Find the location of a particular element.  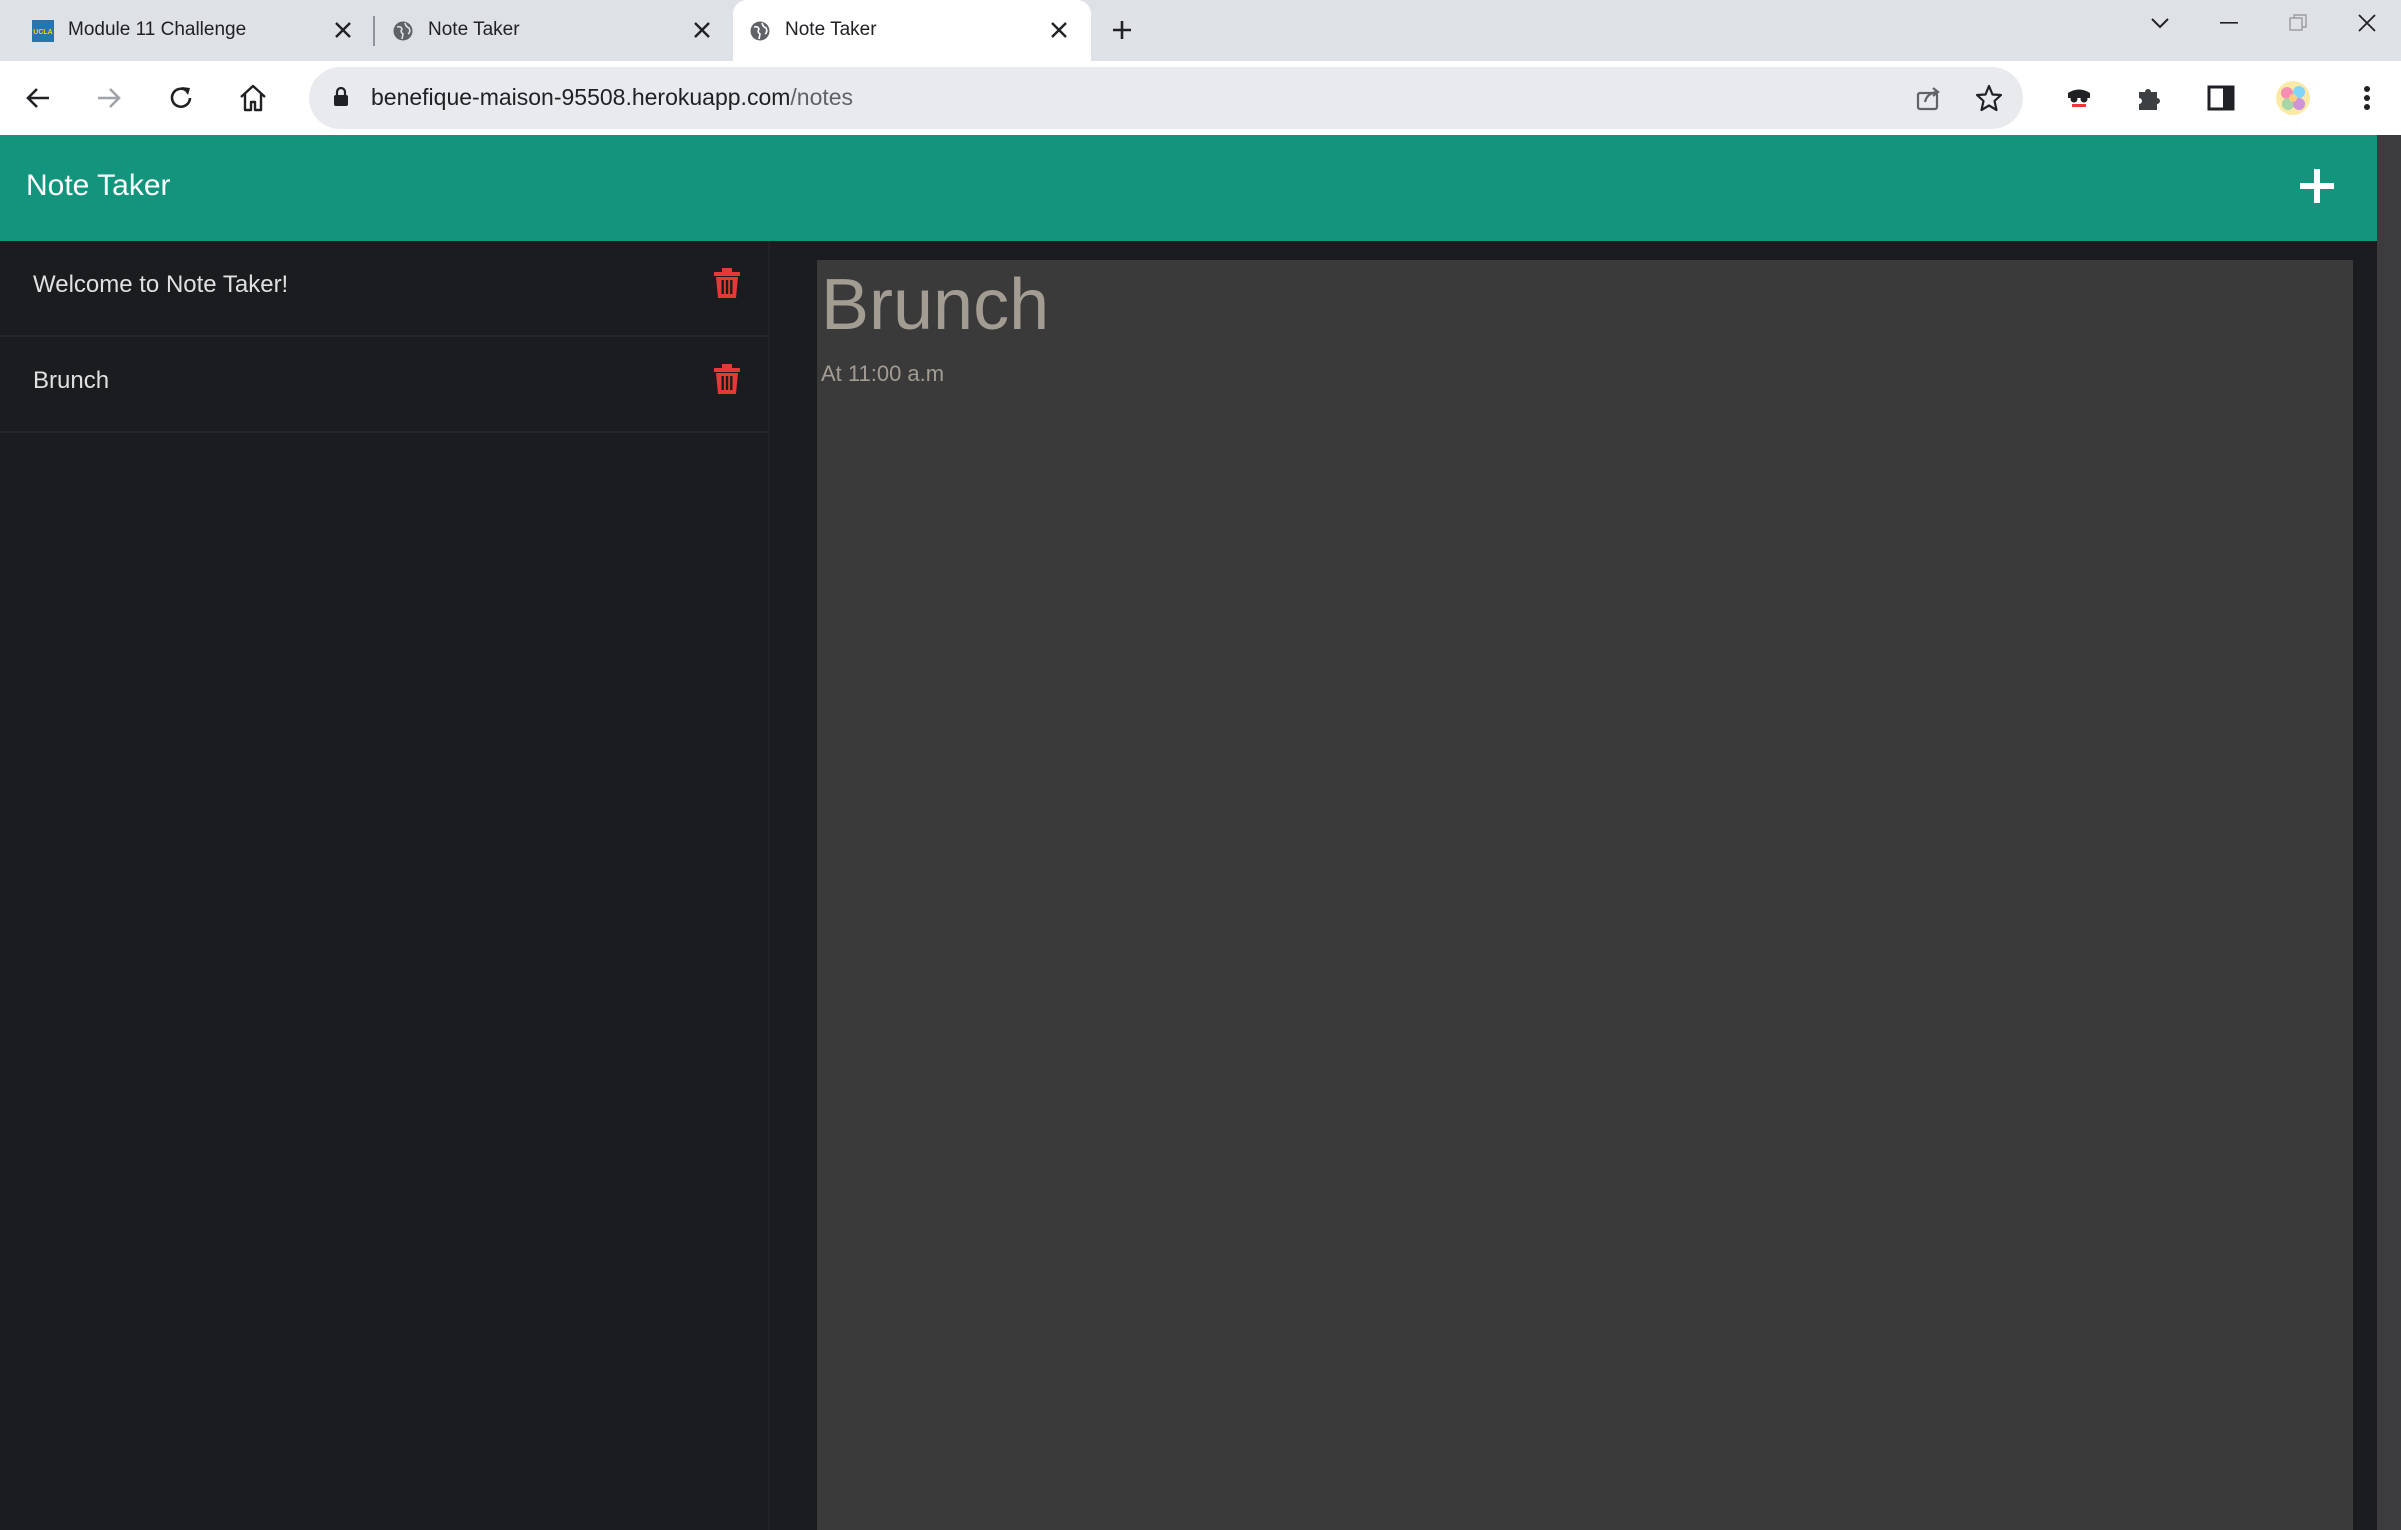

note-title: Welcome to Note Taker! is located at coordinates (160, 285).